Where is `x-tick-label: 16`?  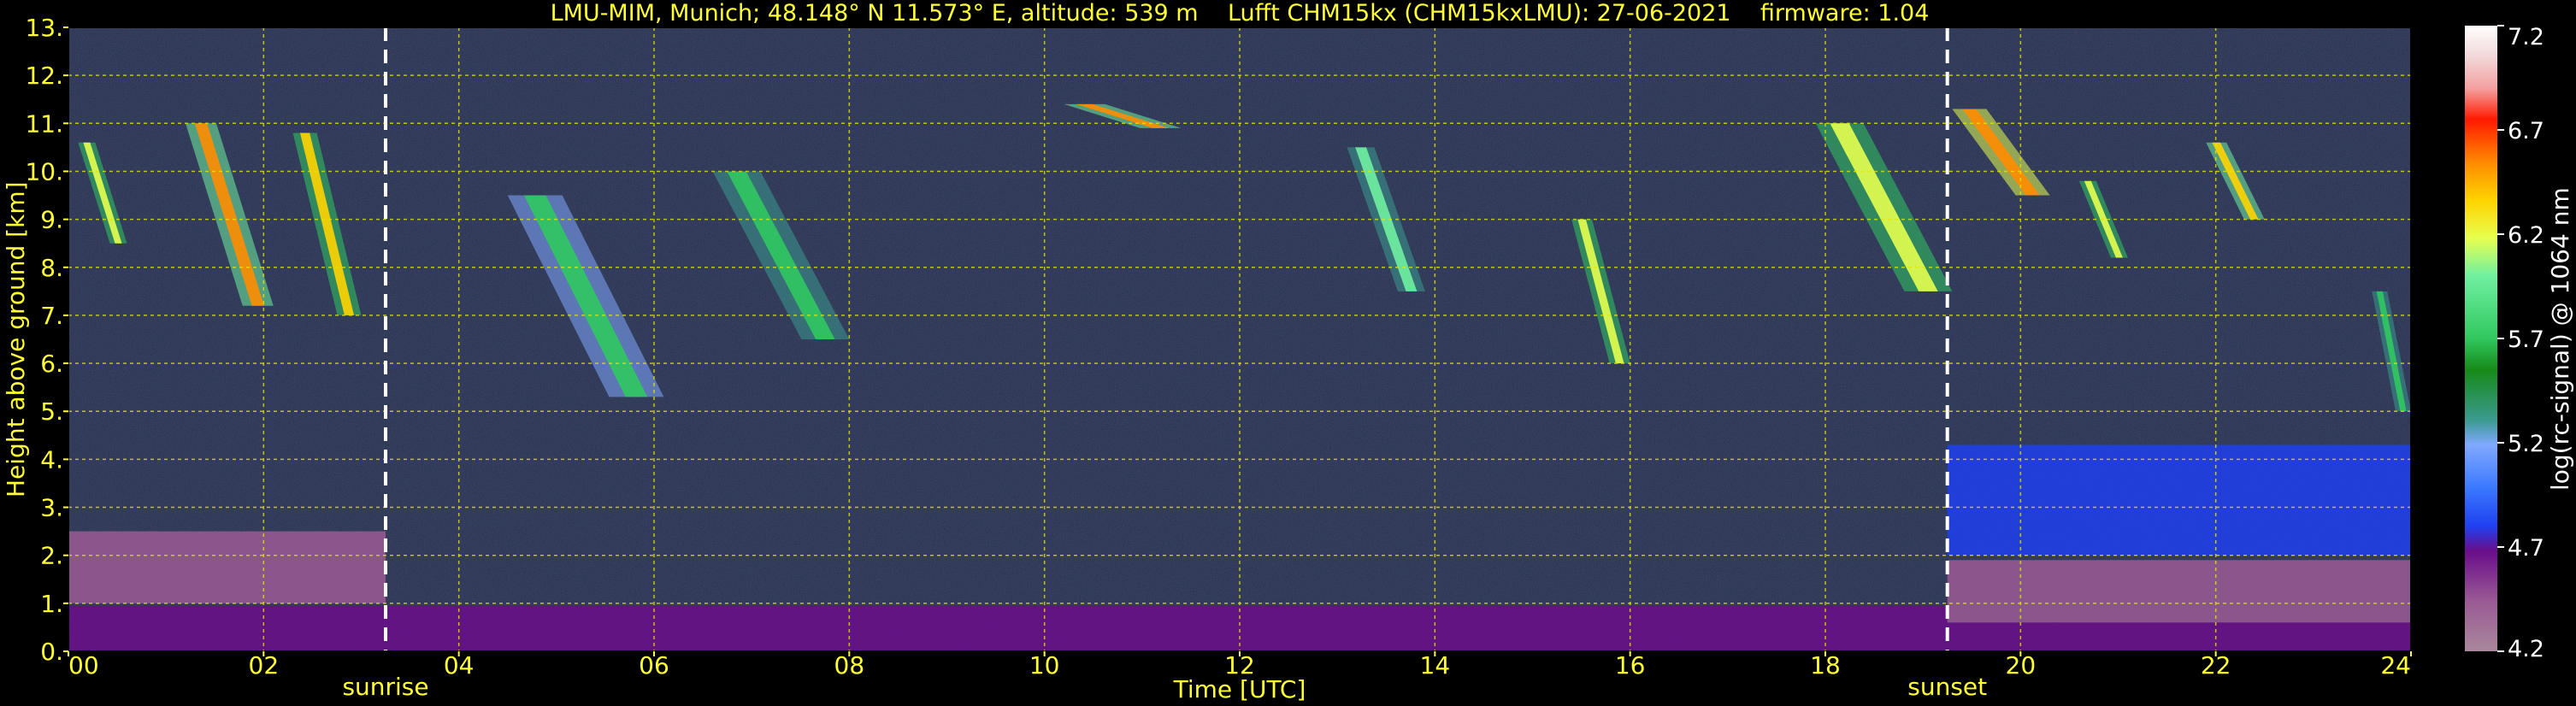 x-tick-label: 16 is located at coordinates (1630, 665).